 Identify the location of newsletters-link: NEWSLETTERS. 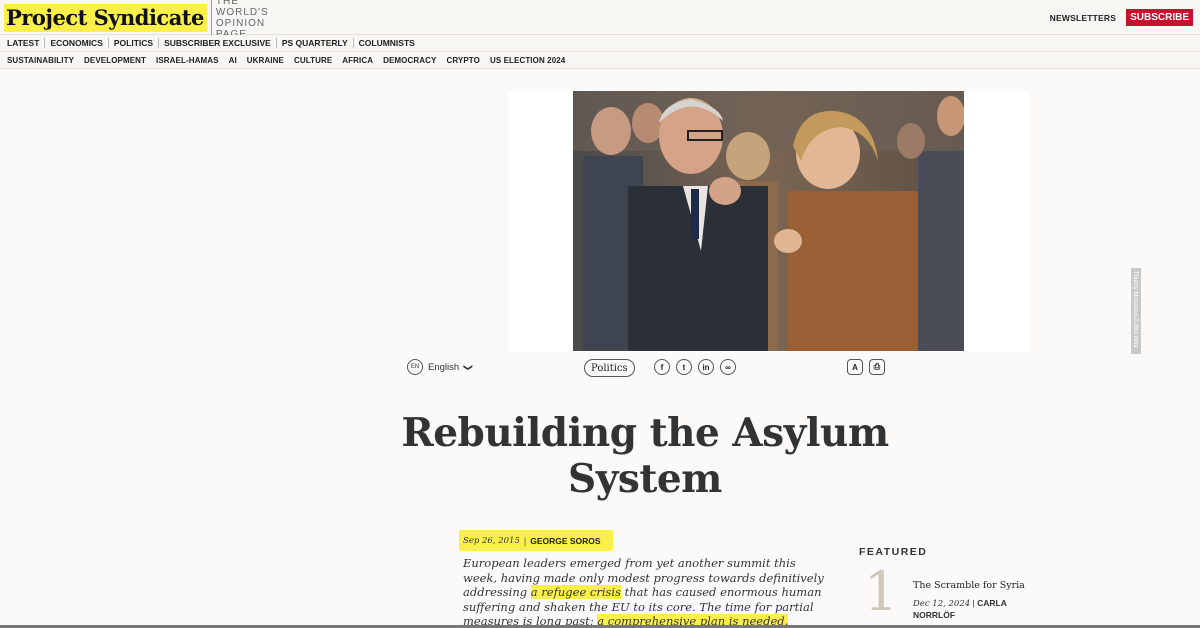
(1083, 18).